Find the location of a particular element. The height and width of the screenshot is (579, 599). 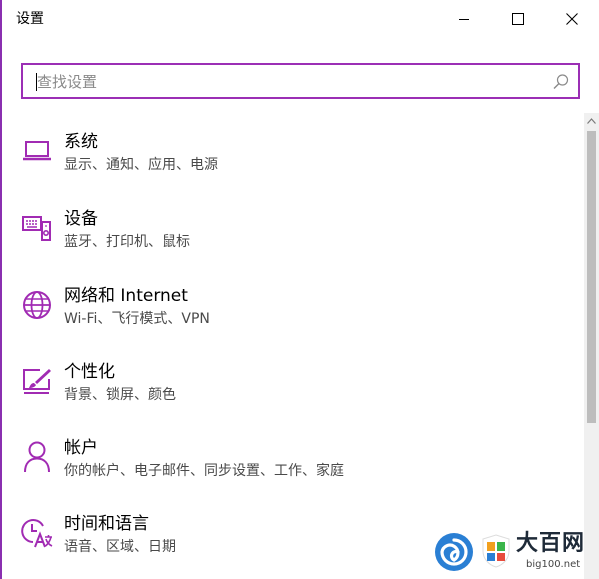

settings-item-devices: 设备 蓝牙、打印机、鼠标 is located at coordinates (296, 239).